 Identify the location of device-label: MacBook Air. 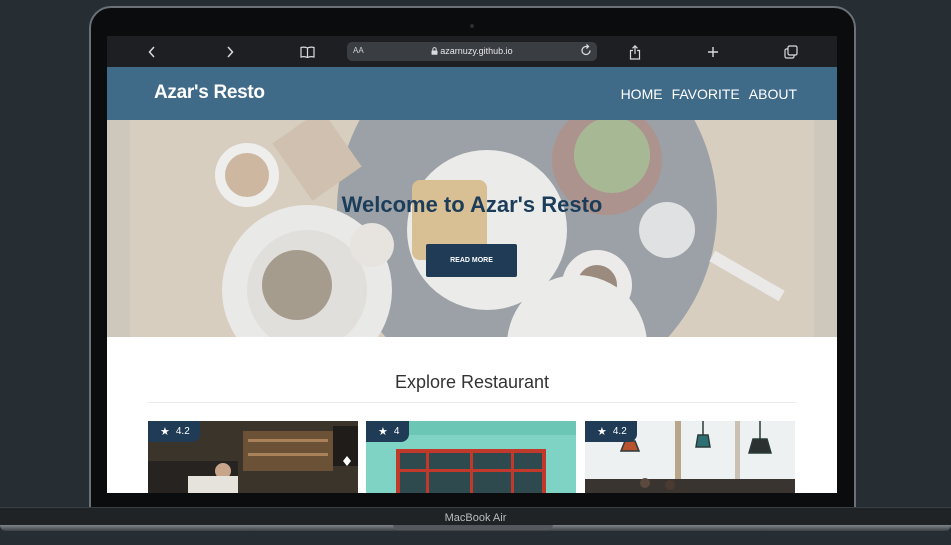
(475, 518).